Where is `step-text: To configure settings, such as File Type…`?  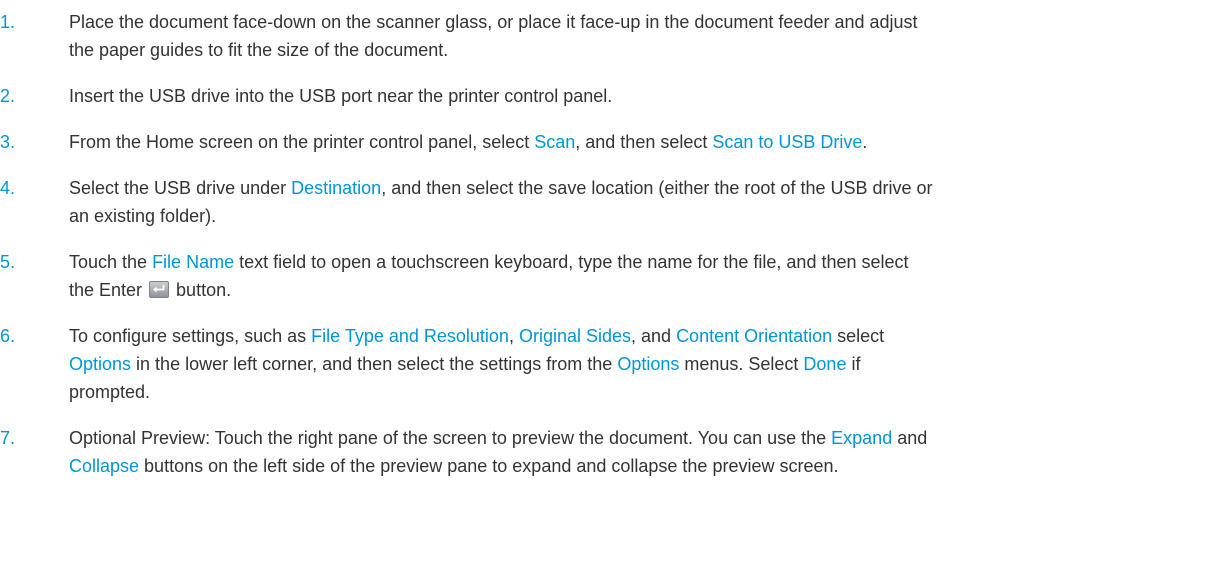 step-text: To configure settings, such as File Type… is located at coordinates (637, 364).